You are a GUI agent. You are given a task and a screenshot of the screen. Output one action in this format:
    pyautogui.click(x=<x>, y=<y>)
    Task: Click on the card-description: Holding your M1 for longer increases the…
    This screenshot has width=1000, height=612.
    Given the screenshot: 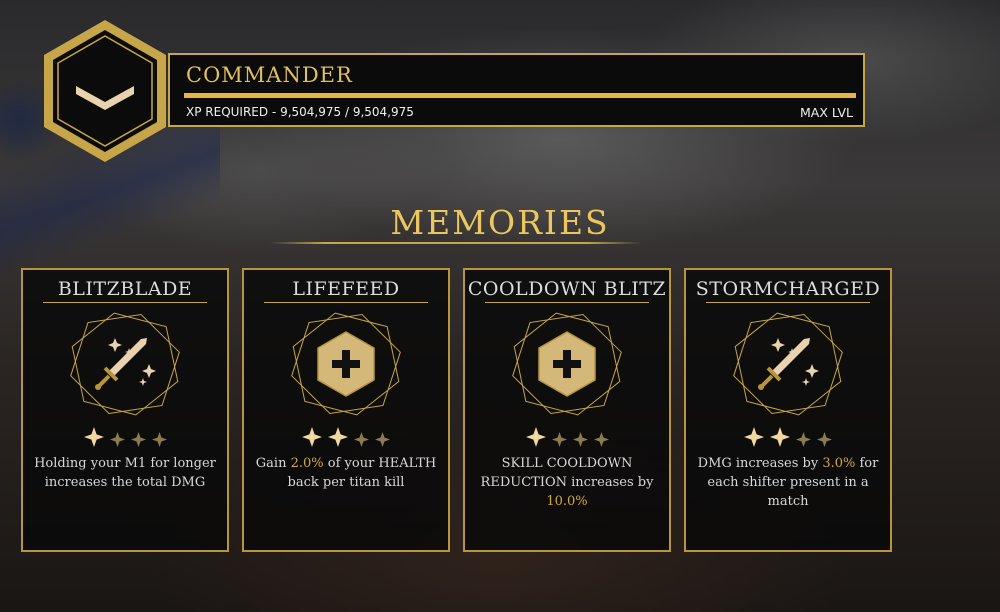 What is the action you would take?
    pyautogui.click(x=125, y=473)
    